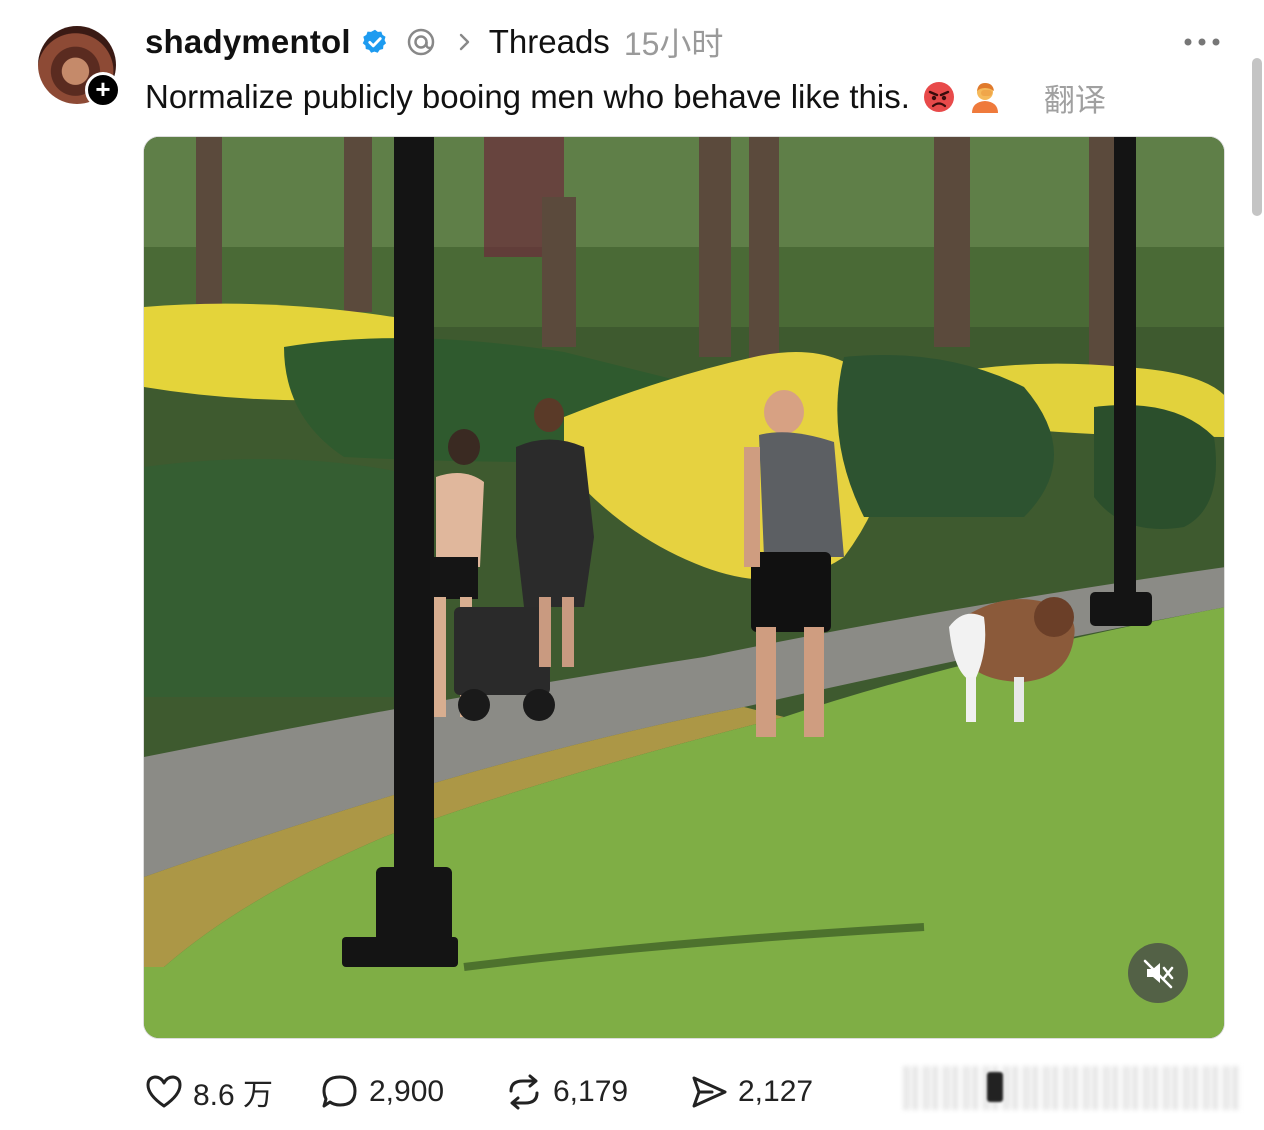 The image size is (1264, 1130). What do you see at coordinates (984, 98) in the screenshot?
I see `person-facepalming-emoji` at bounding box center [984, 98].